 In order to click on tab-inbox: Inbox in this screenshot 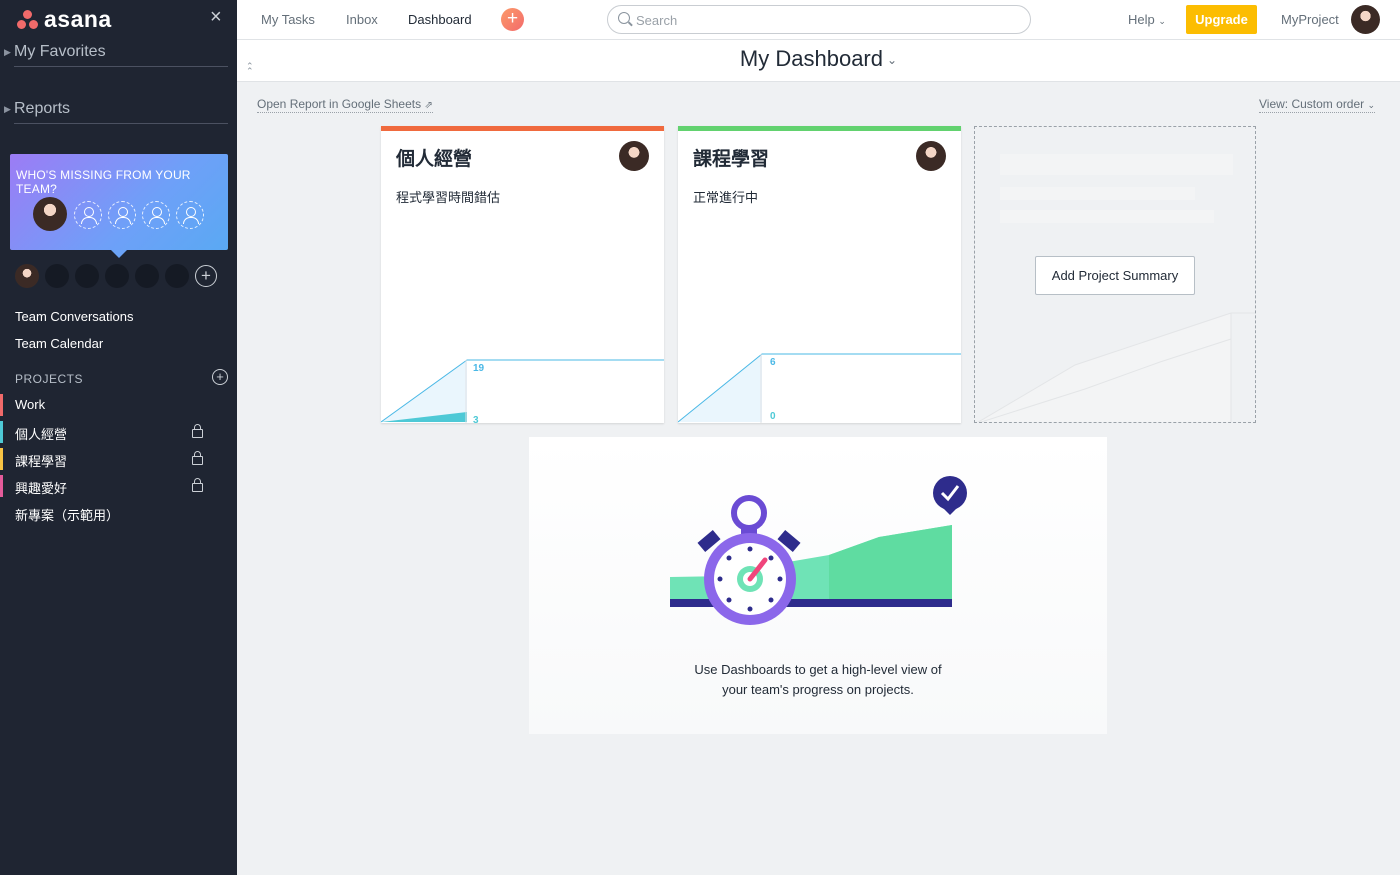, I will do `click(362, 19)`.